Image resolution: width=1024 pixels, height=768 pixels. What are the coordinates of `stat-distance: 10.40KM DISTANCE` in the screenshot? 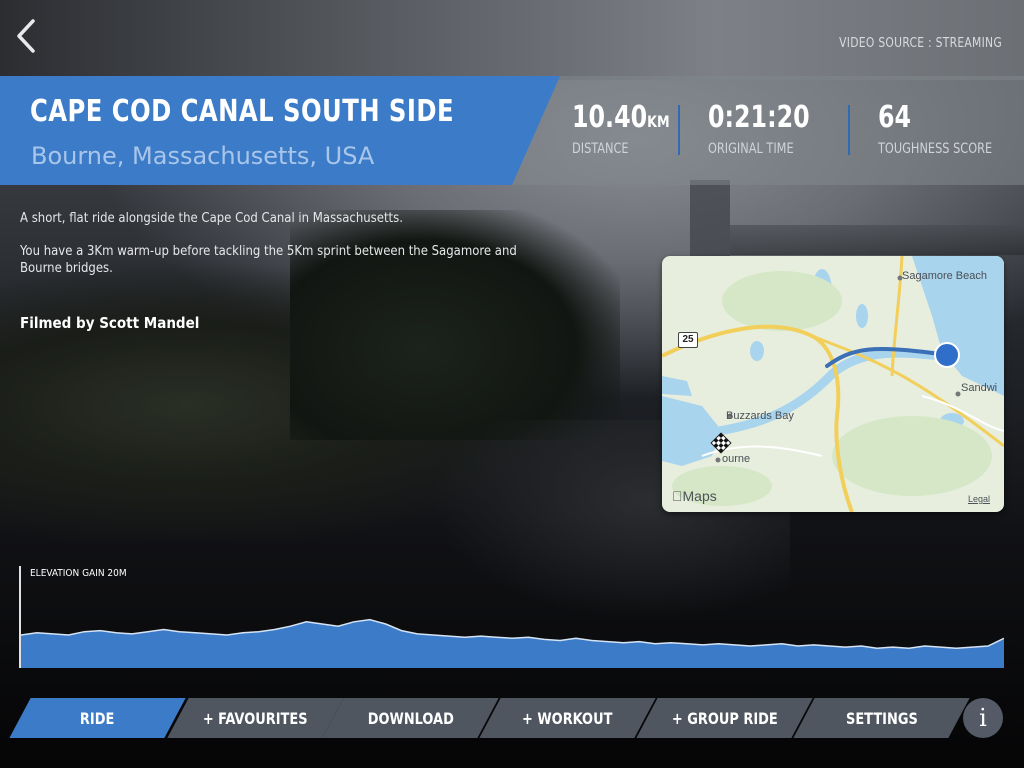 It's located at (627, 128).